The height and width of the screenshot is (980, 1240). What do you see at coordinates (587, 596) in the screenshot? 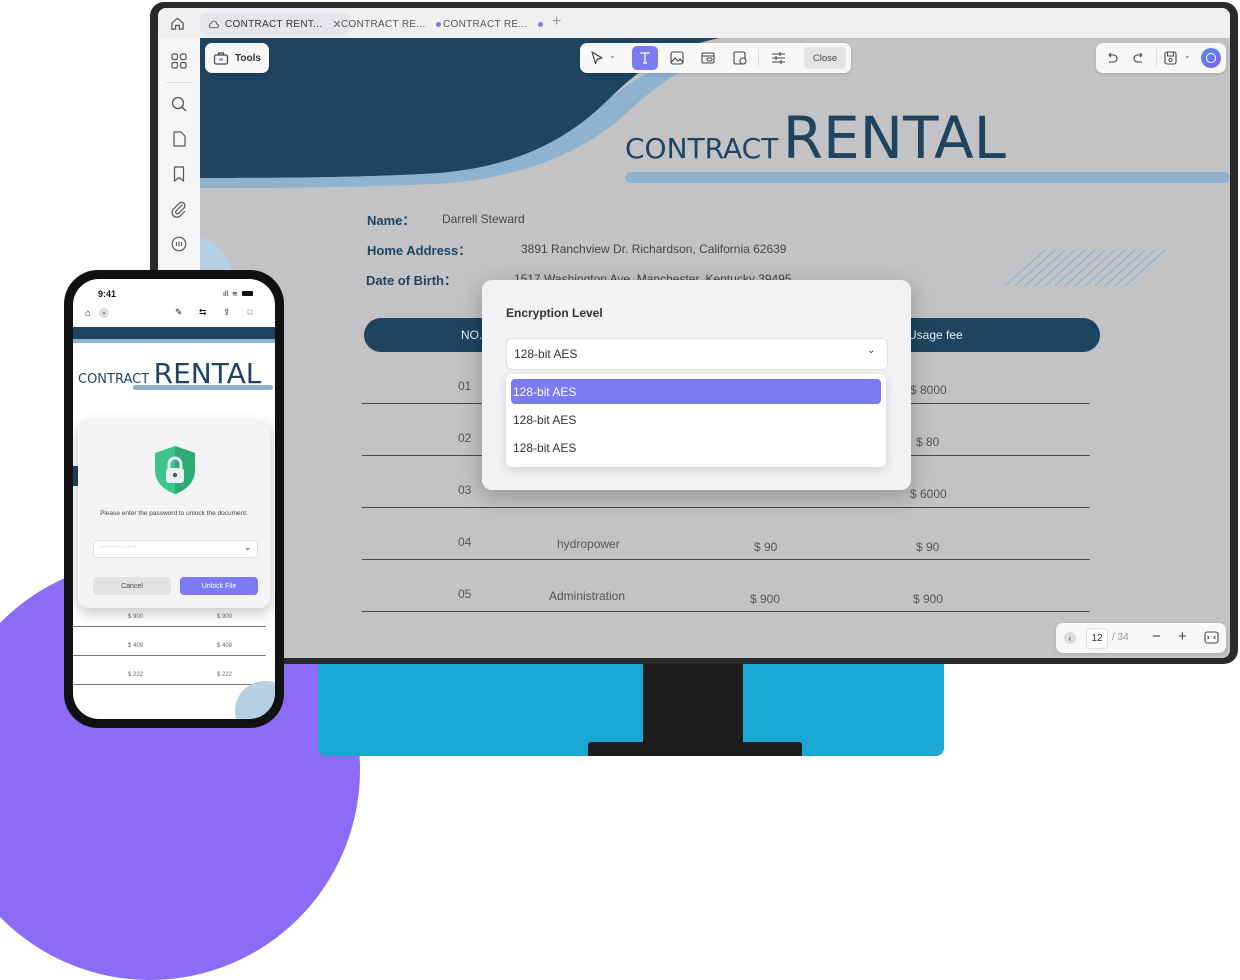
I see `row-item: Administration` at bounding box center [587, 596].